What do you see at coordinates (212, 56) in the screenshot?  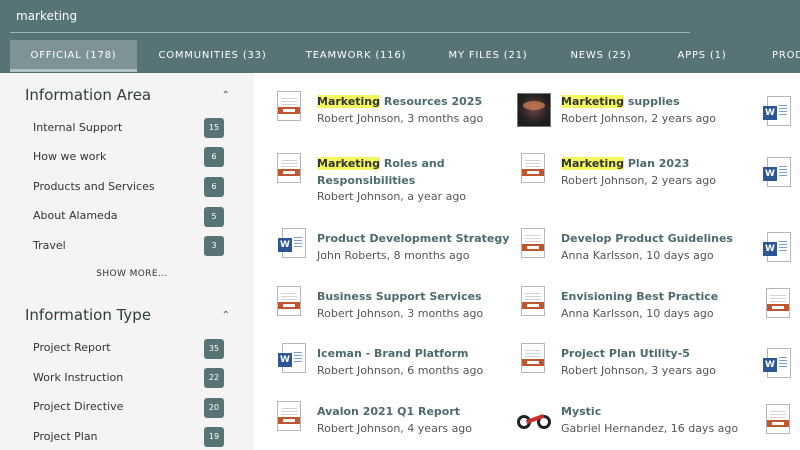 I see `tab-communities: COMMUNITIES (33)` at bounding box center [212, 56].